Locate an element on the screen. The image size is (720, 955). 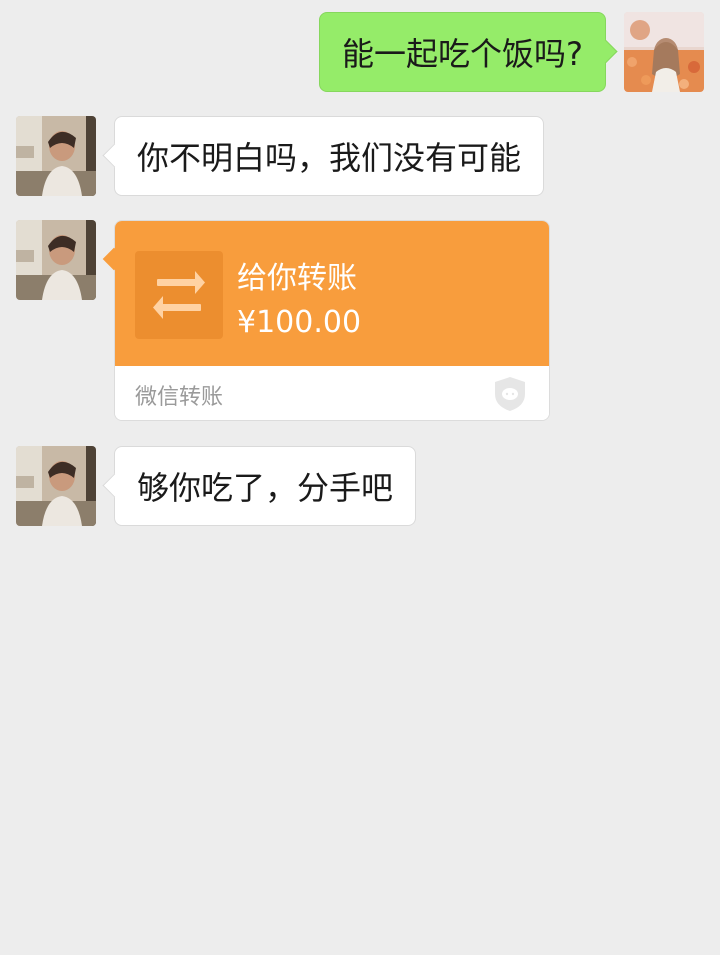
message-bubble-incoming: 你不明白吗，我们没有可能 is located at coordinates (329, 156).